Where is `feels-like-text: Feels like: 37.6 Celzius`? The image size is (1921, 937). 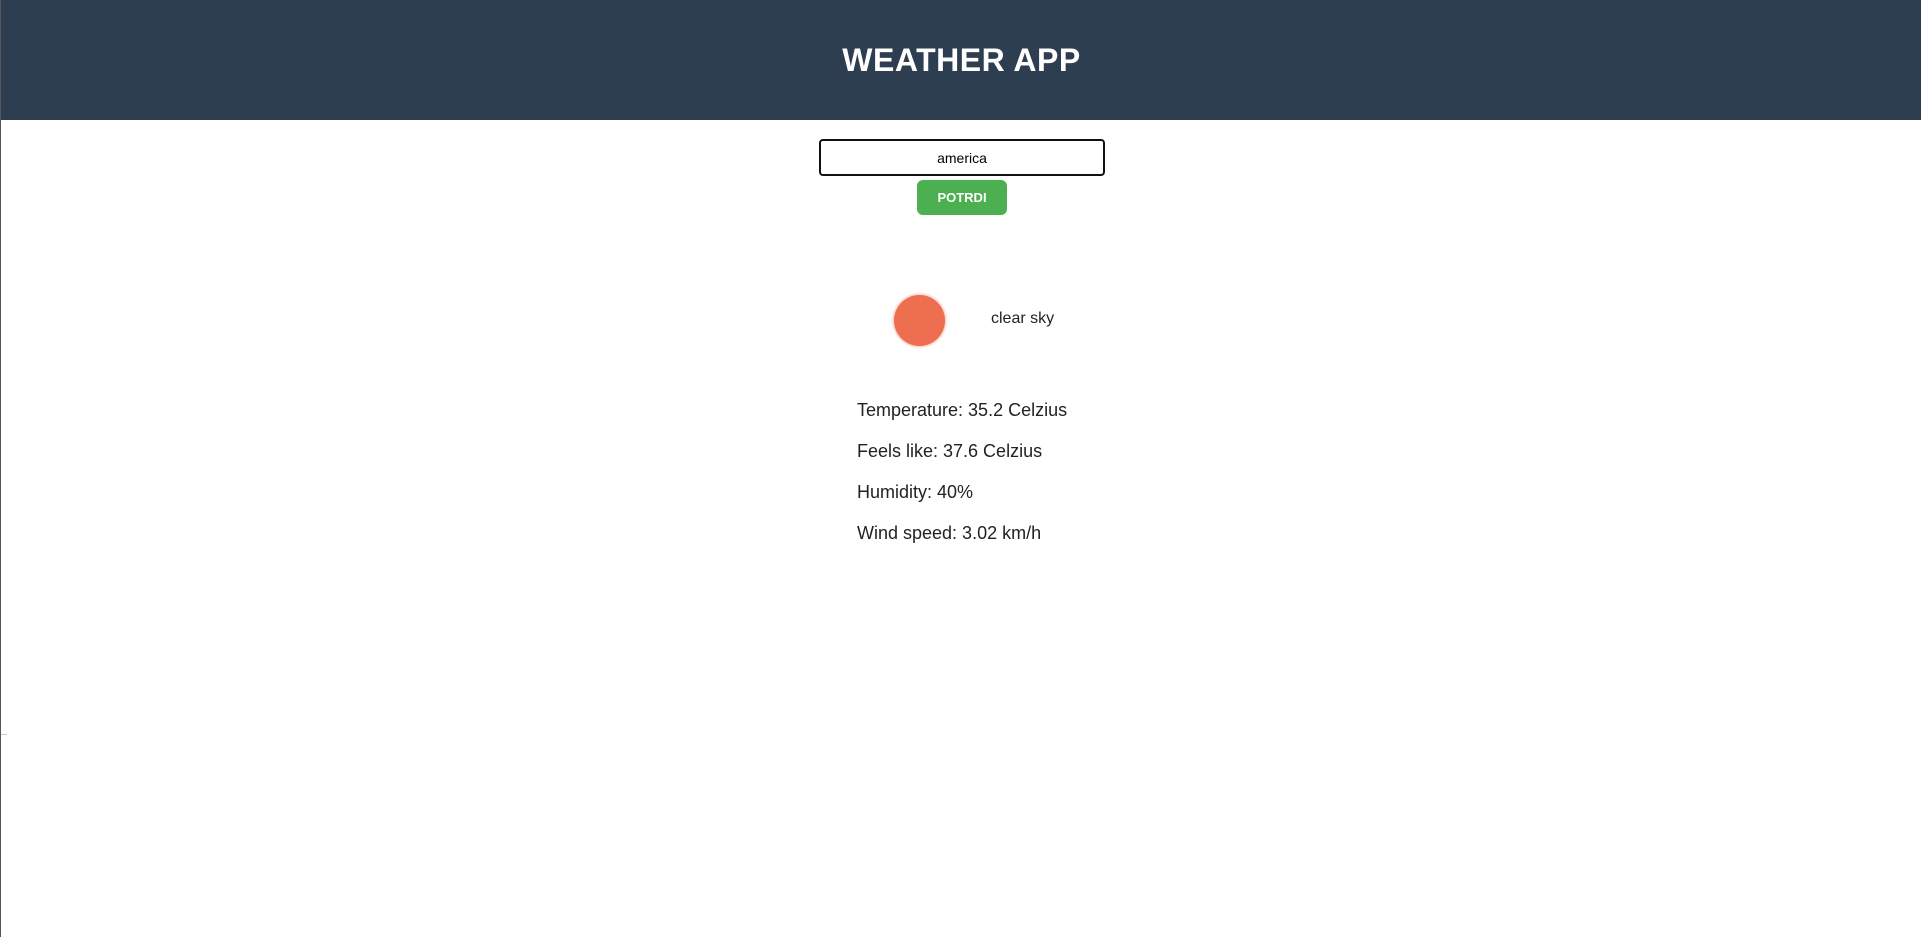 feels-like-text: Feels like: 37.6 Celzius is located at coordinates (950, 451).